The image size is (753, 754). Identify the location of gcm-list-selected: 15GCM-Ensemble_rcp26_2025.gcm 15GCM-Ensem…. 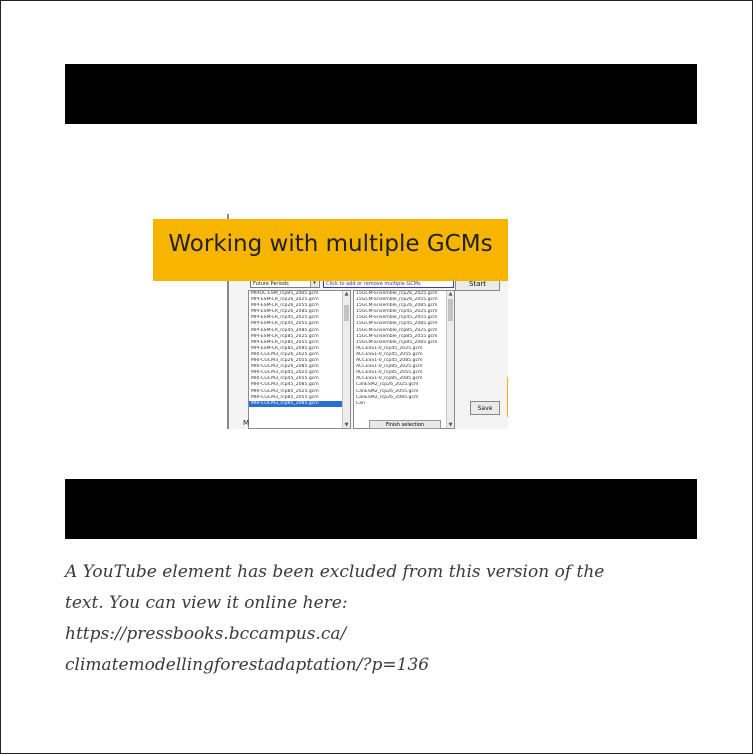
(404, 359).